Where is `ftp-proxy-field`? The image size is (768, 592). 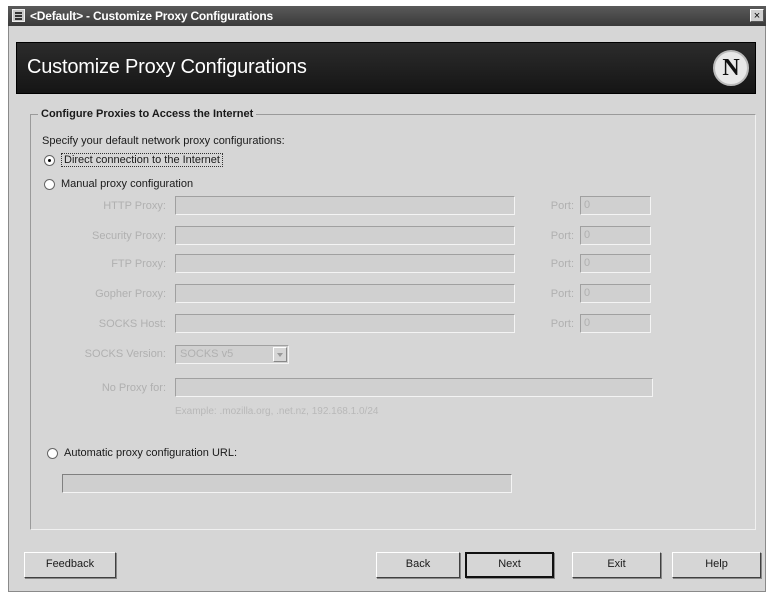 ftp-proxy-field is located at coordinates (345, 263).